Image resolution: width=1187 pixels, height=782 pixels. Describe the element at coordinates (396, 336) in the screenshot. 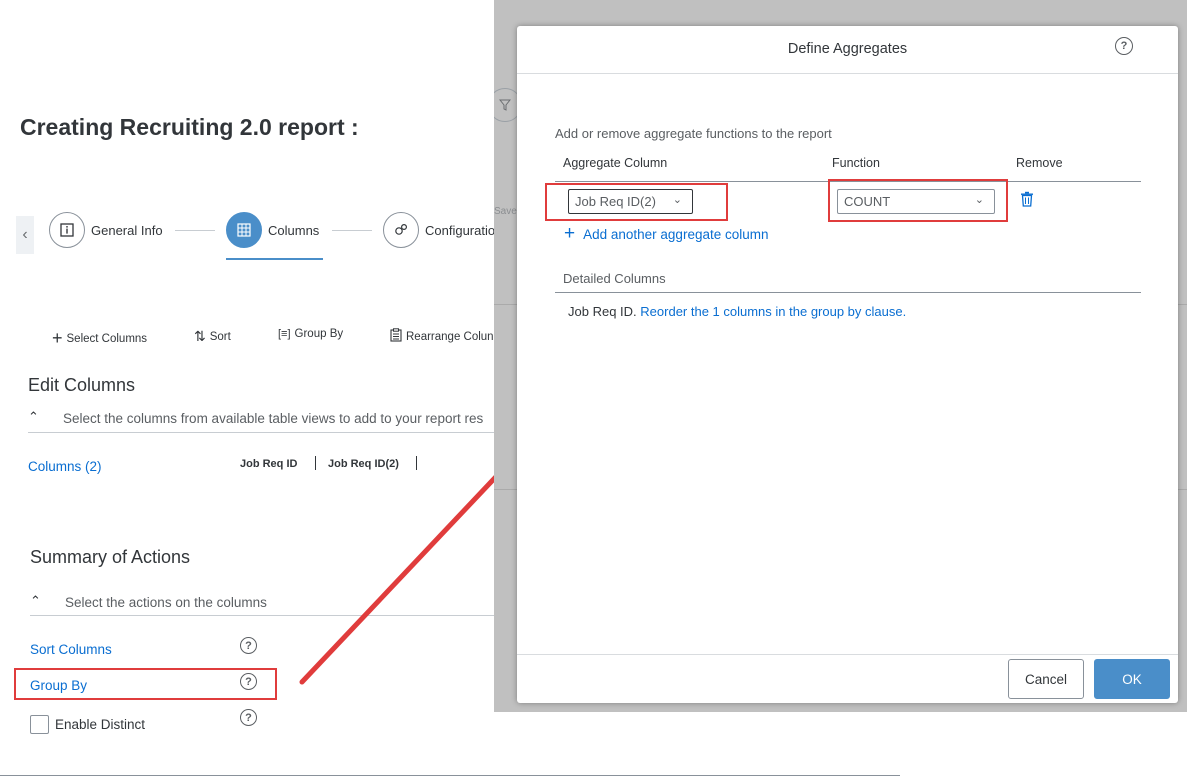

I see `clipboard-icon` at that location.